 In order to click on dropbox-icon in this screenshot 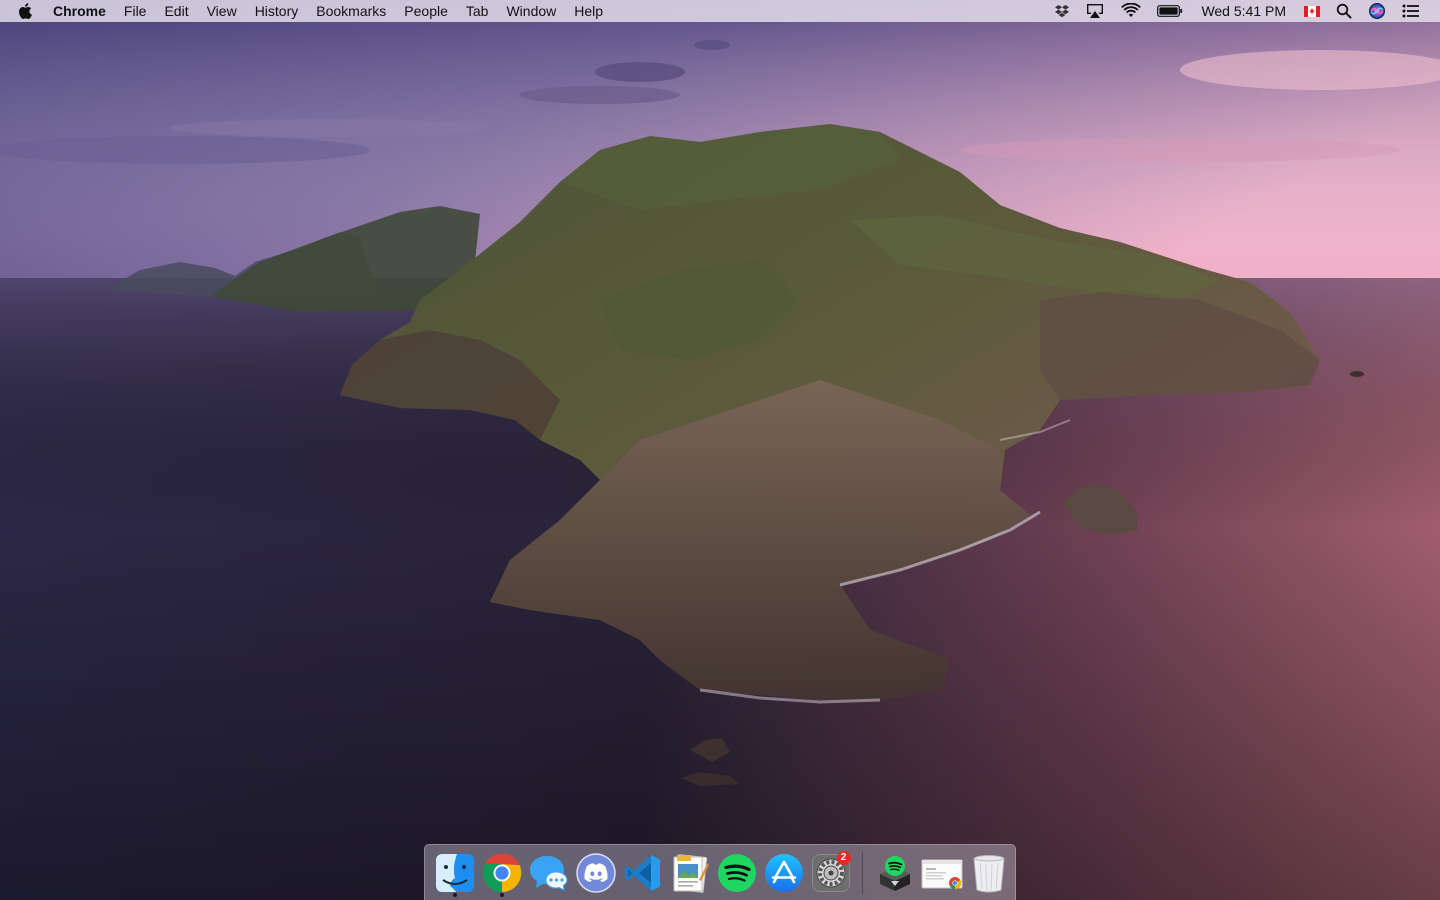, I will do `click(1062, 11)`.